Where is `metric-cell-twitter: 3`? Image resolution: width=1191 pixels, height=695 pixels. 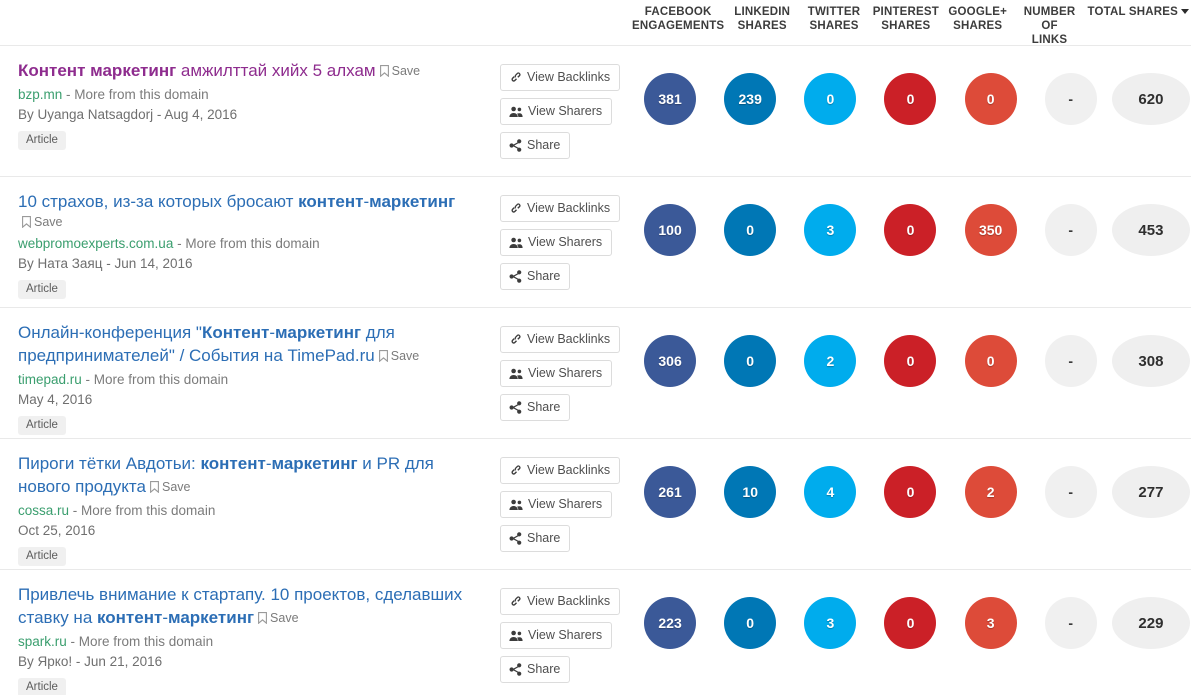
metric-cell-twitter: 3 is located at coordinates (830, 230).